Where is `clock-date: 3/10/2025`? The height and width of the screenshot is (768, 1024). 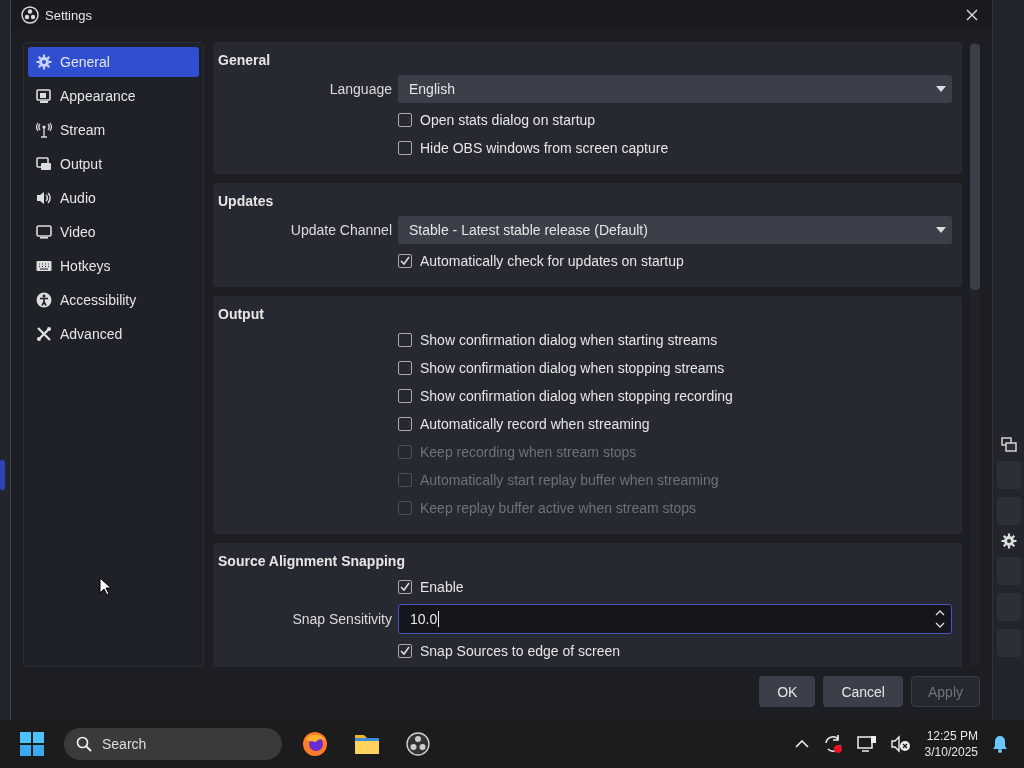
clock-date: 3/10/2025 is located at coordinates (951, 752).